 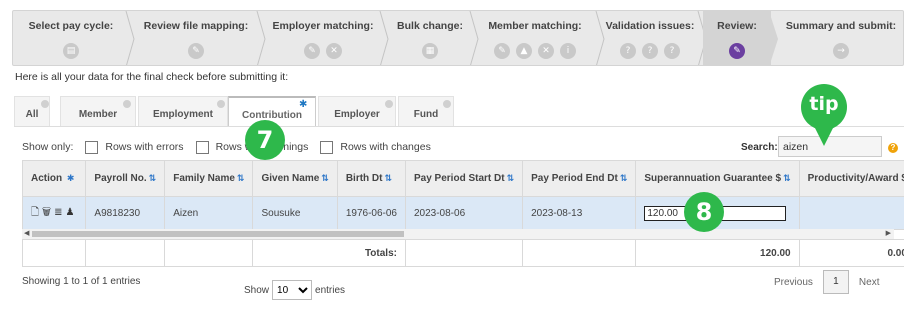 I want to click on step-label: Validation issues:, so click(x=650, y=26).